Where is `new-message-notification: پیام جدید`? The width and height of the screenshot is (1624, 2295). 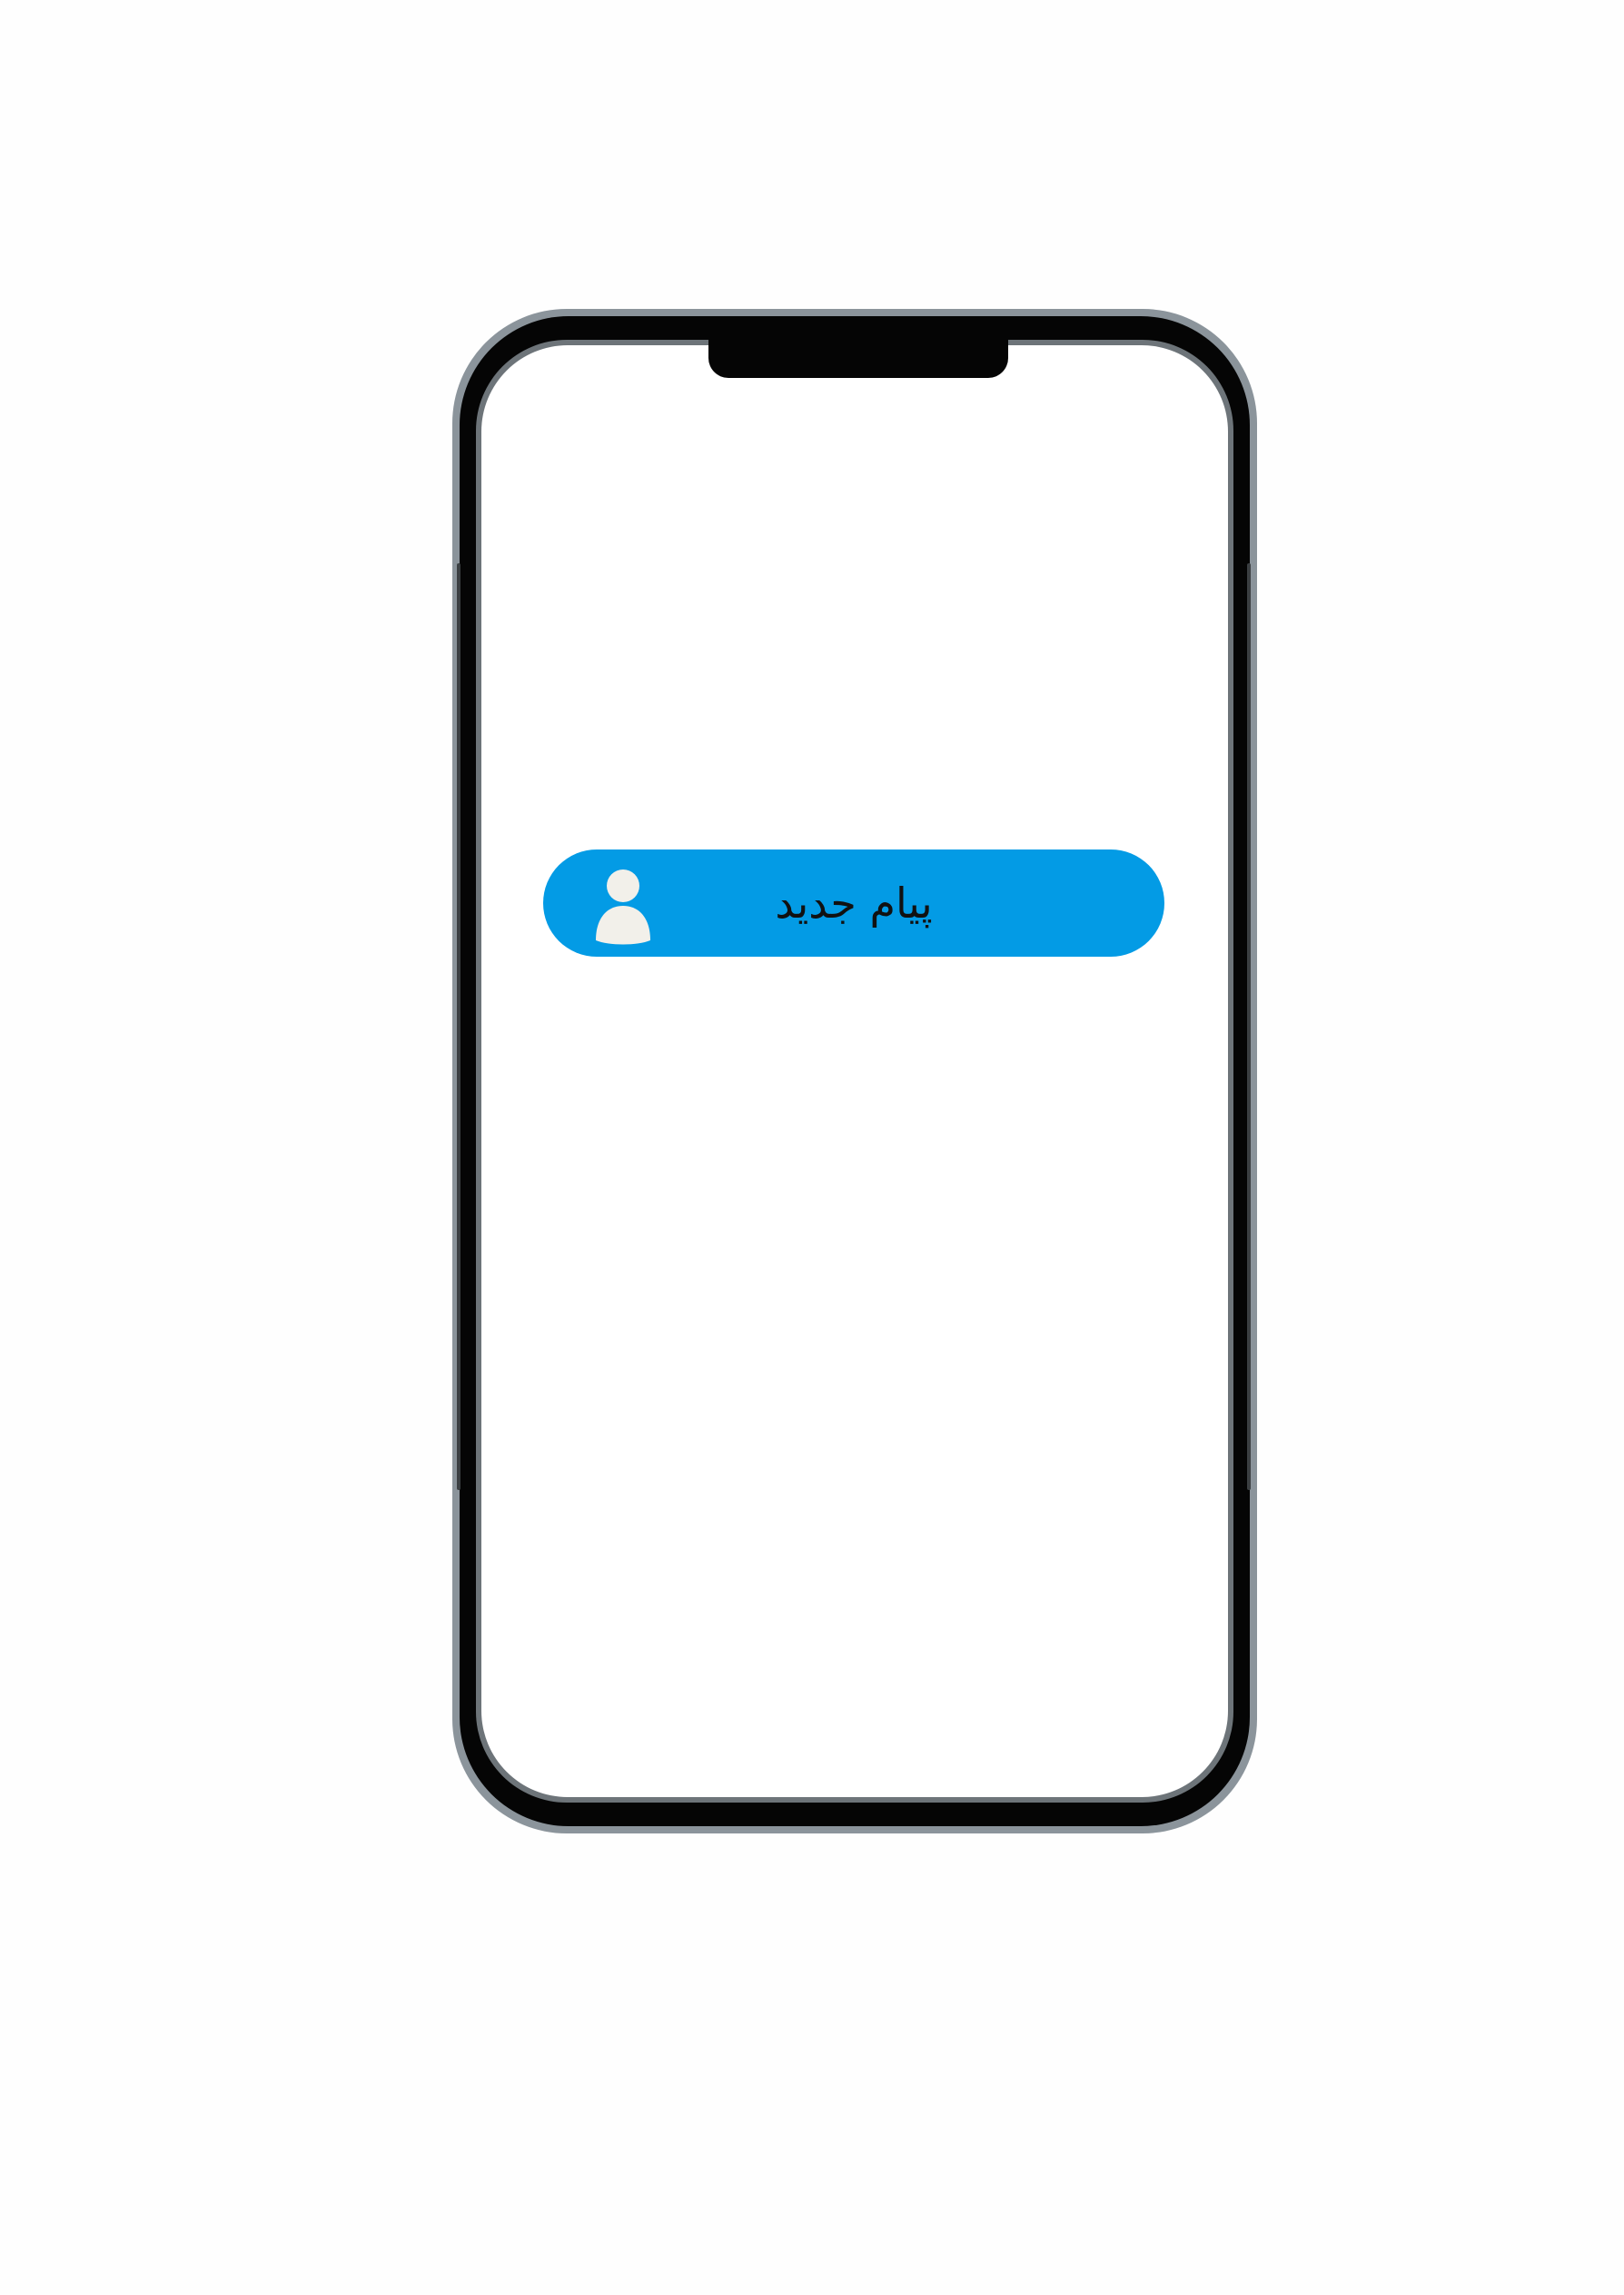 new-message-notification: پیام جدید is located at coordinates (853, 903).